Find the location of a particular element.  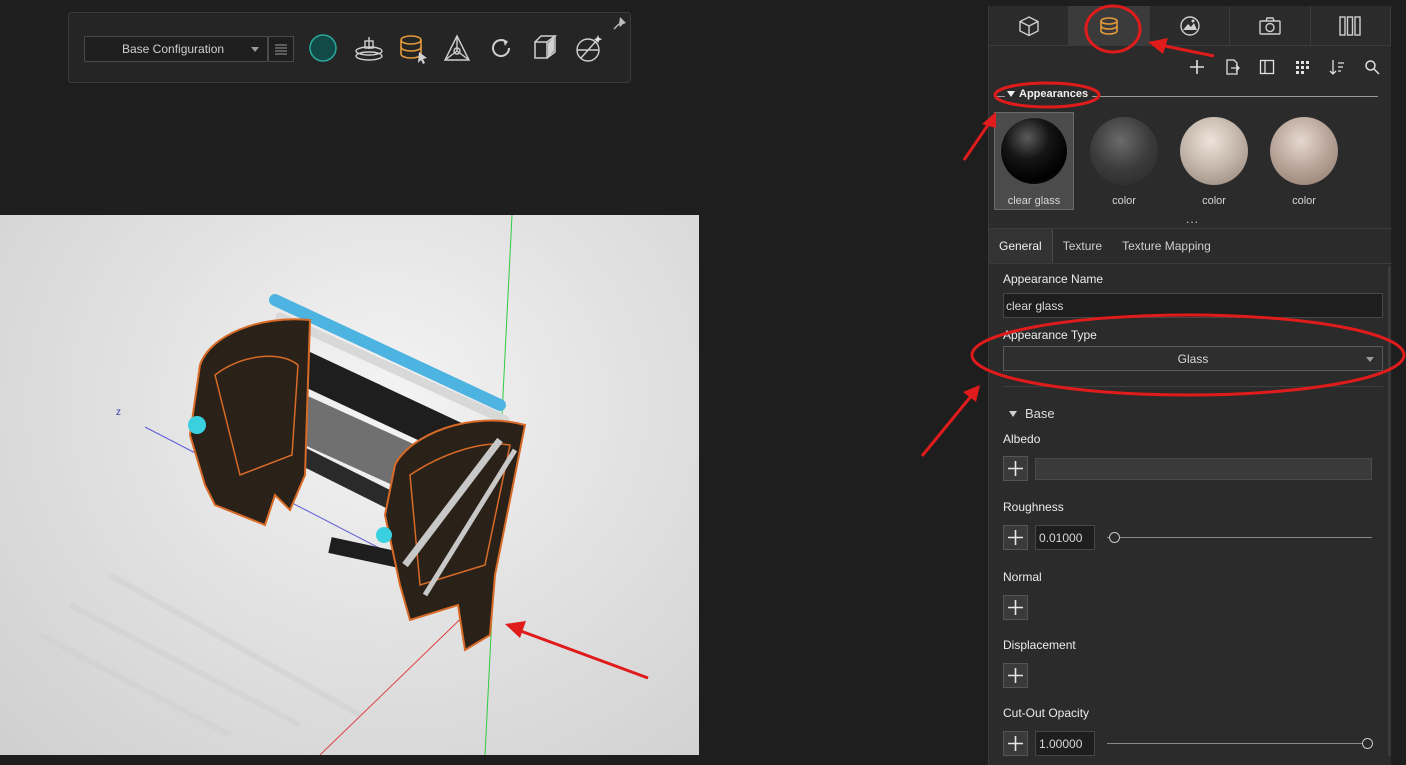

panel-icon is located at coordinates (1267, 67).